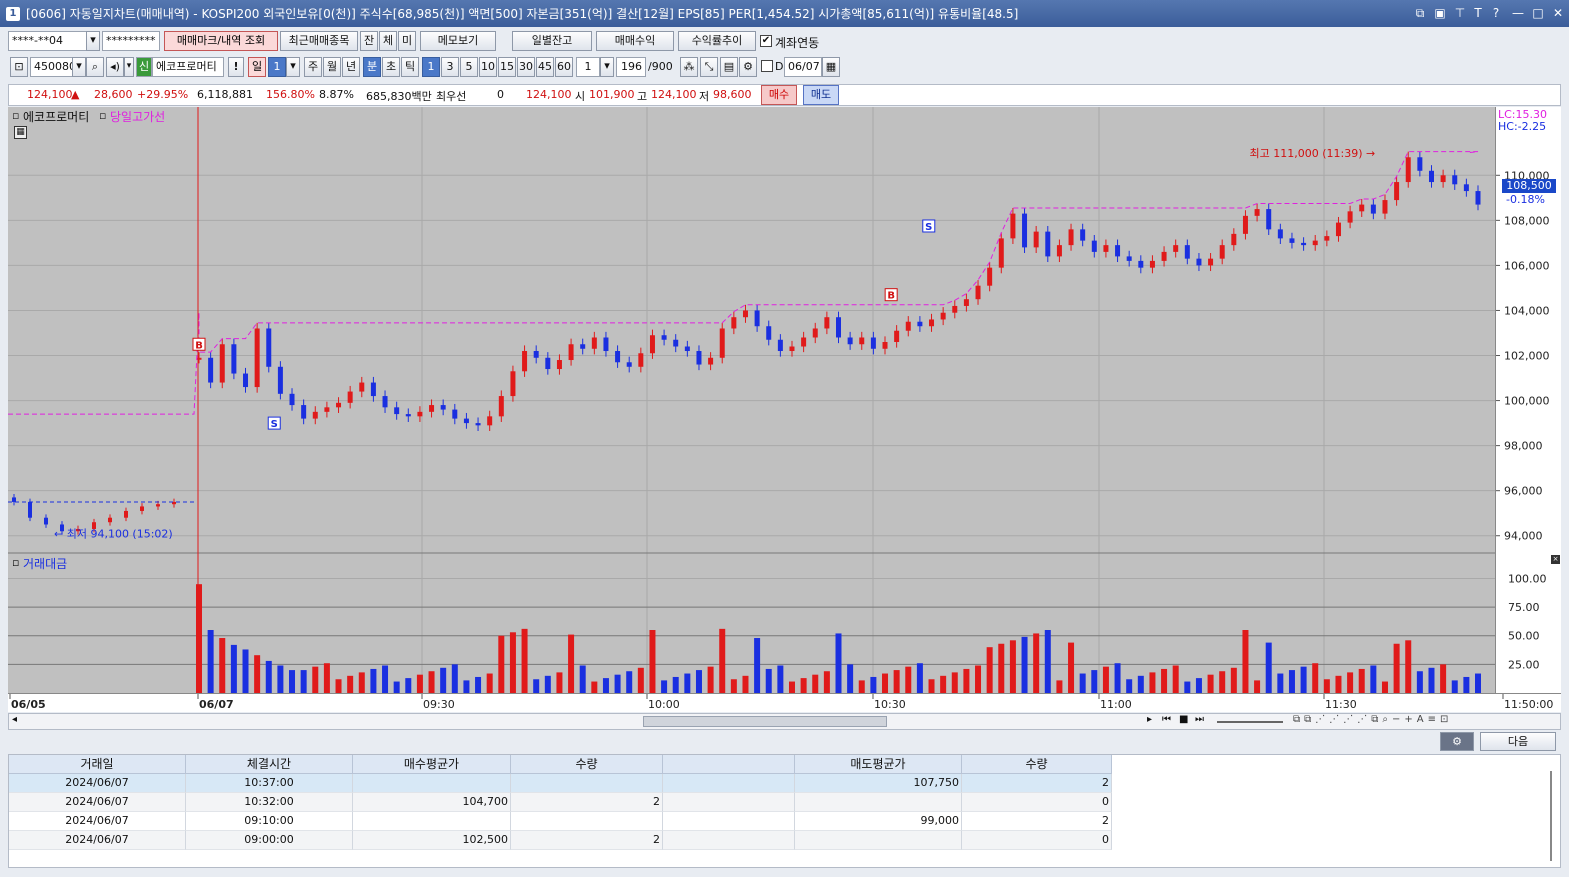 The image size is (1569, 877). Describe the element at coordinates (765, 721) in the screenshot. I see `scroll-thumb` at that location.